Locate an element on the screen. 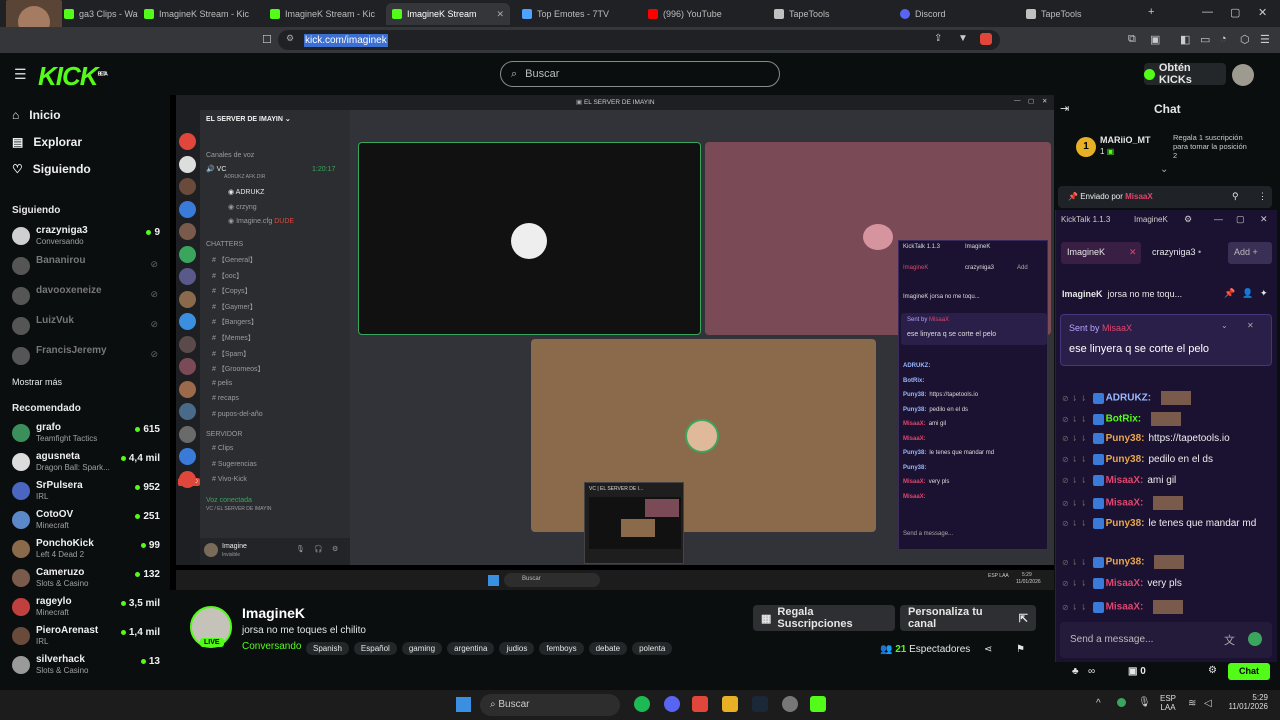 The image size is (1280, 720). send-message-input: Send a message... 文 is located at coordinates (1166, 640).